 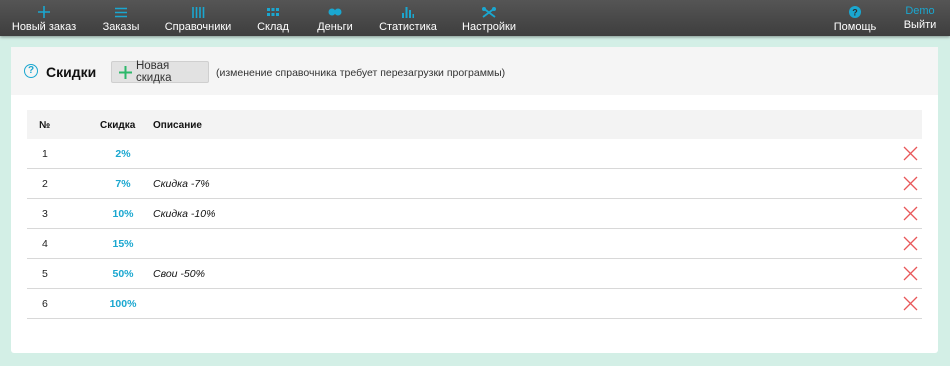 I want to click on table-row: 4 15%, so click(x=474, y=244).